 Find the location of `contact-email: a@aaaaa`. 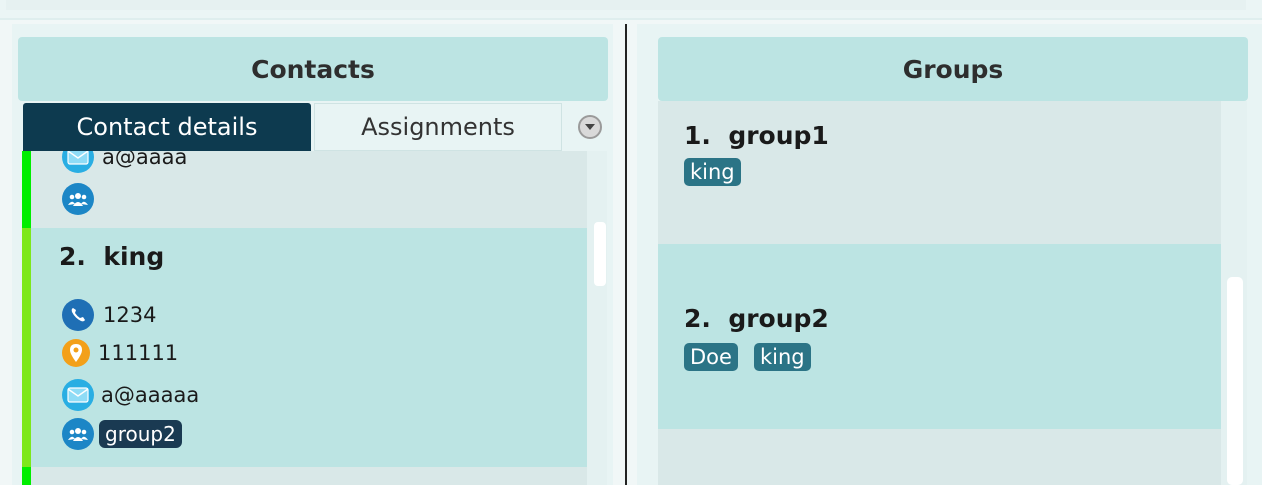

contact-email: a@aaaaa is located at coordinates (150, 395).